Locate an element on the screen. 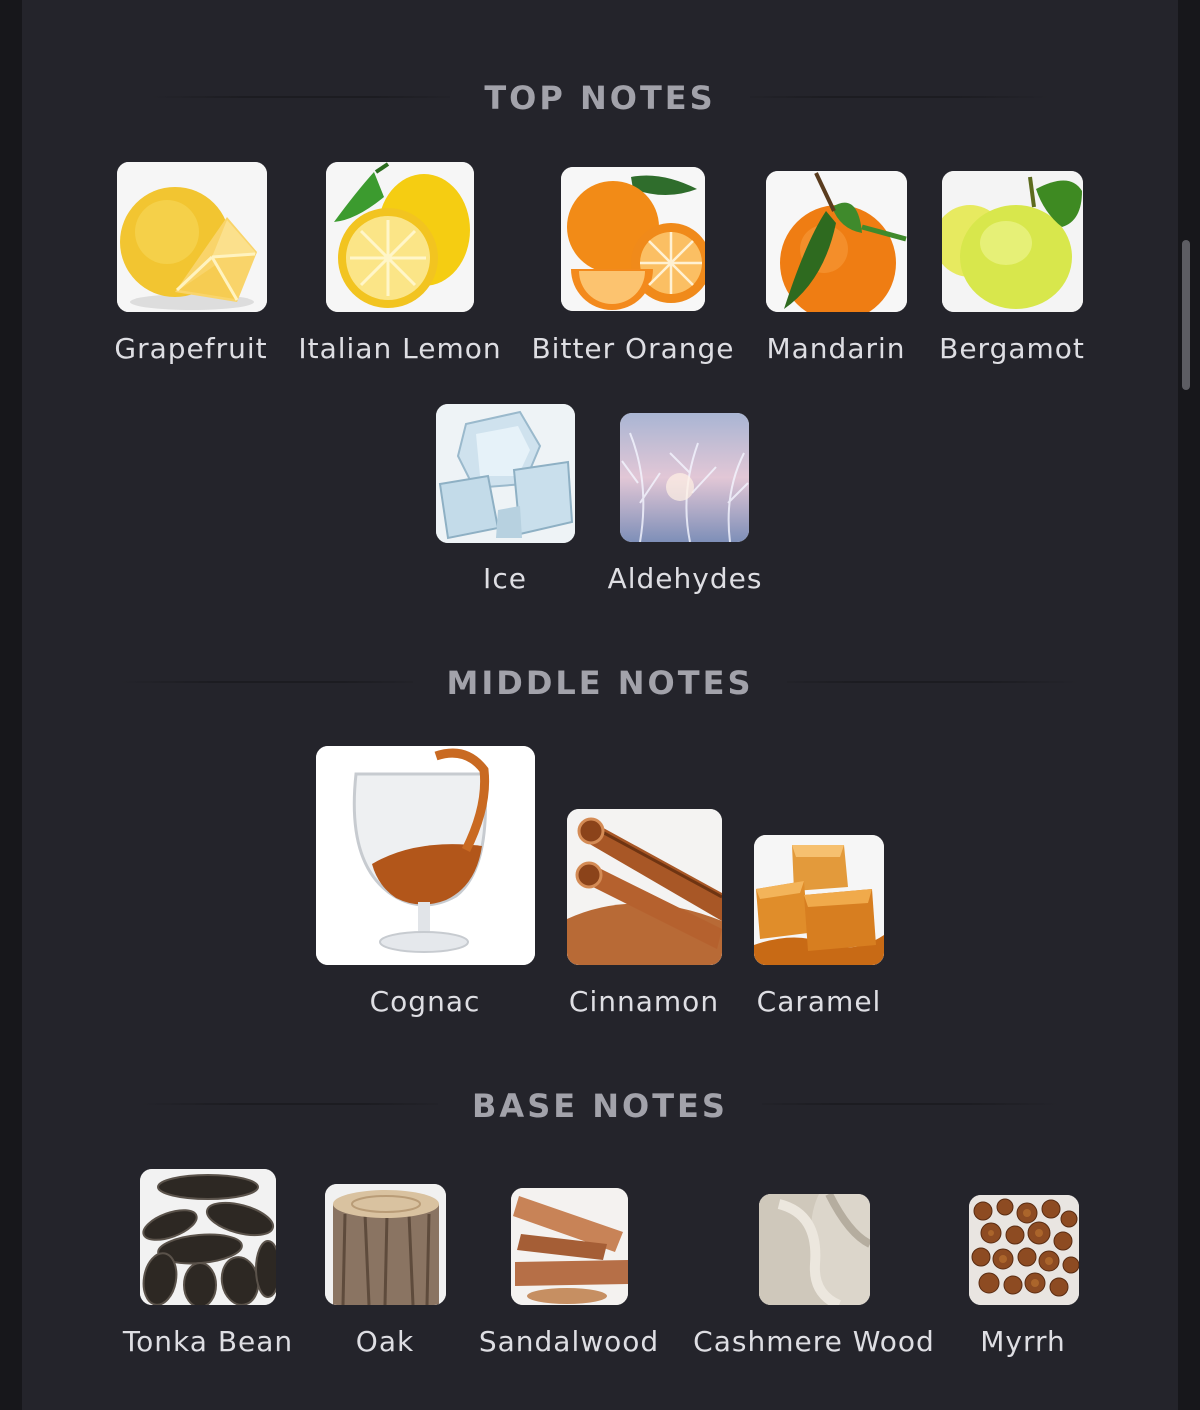 The height and width of the screenshot is (1410, 1200). cinnamon-icon is located at coordinates (644, 887).